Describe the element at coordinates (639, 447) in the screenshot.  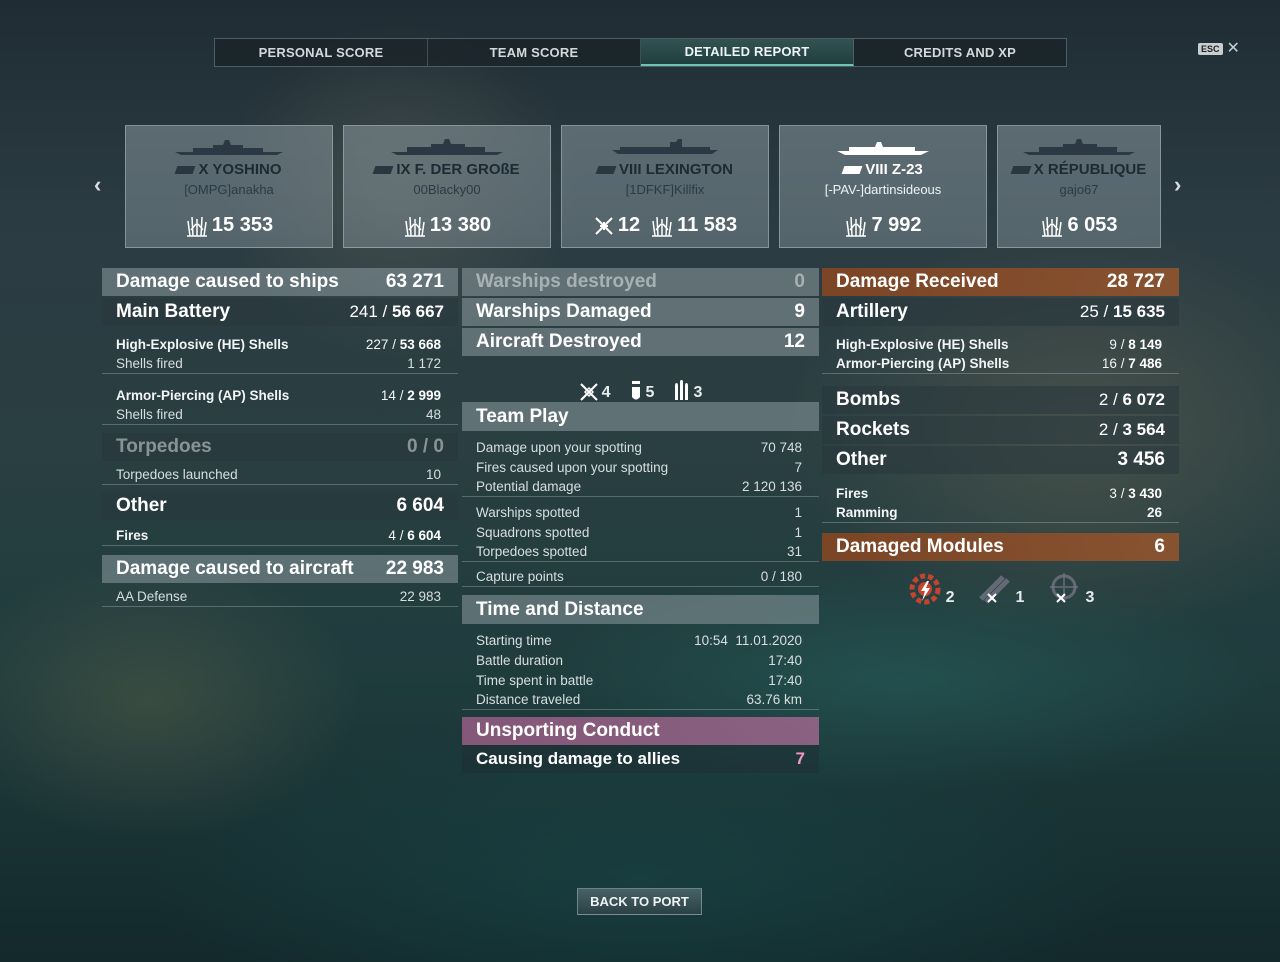
I see `team-play-row: Damage upon your spotting 70 748` at that location.